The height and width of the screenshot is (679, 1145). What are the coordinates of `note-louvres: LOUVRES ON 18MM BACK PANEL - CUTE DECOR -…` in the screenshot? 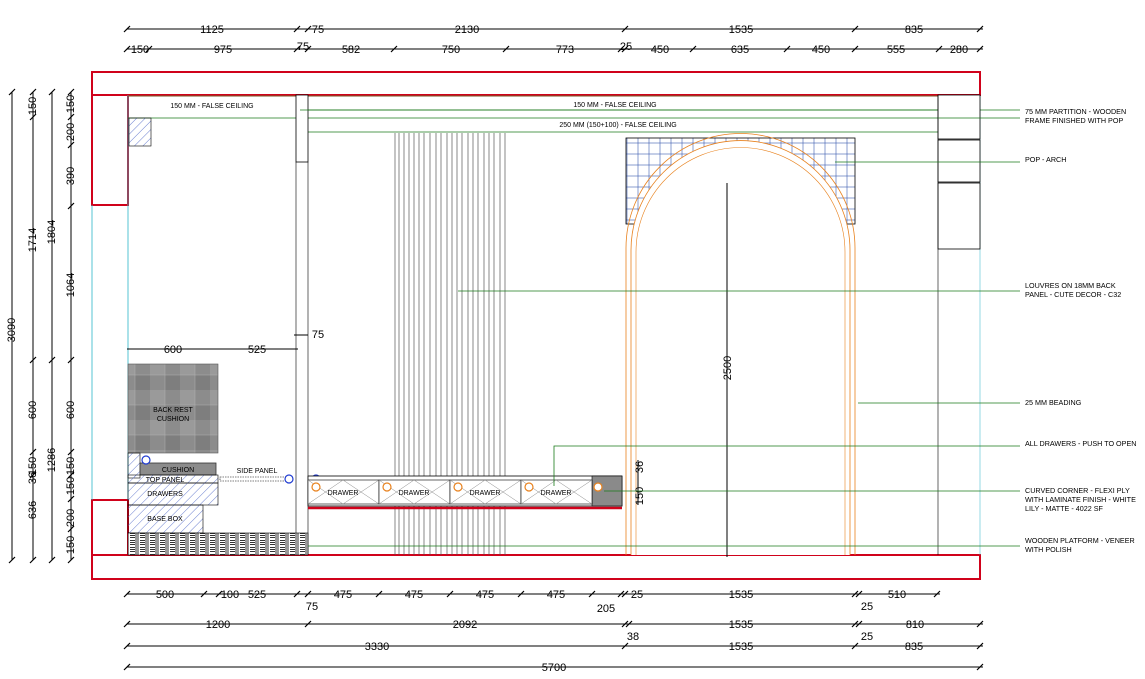 It's located at (1073, 290).